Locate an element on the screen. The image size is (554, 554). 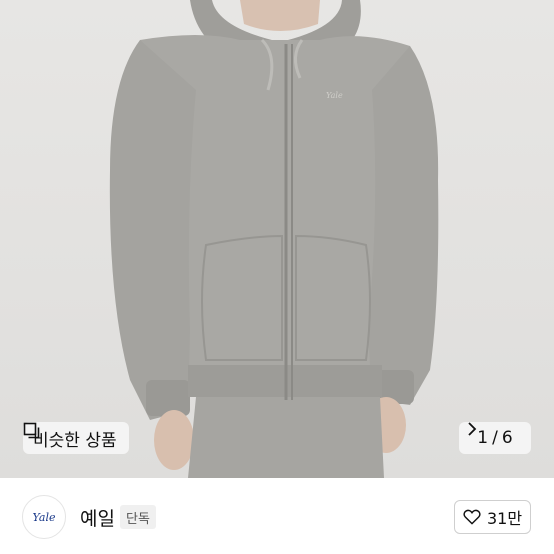
copy-square-icon is located at coordinates (31, 430).